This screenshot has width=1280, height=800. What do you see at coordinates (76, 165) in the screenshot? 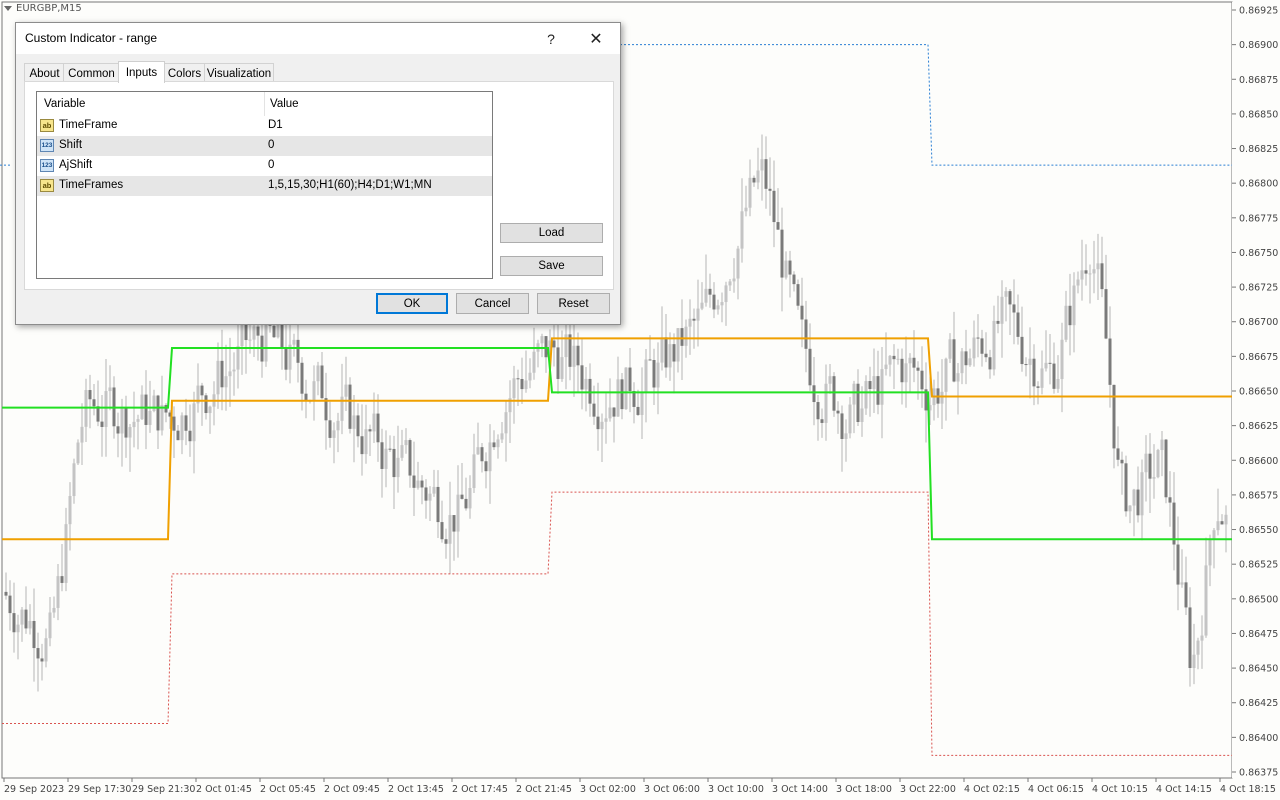
I see `row-variable: AjShift` at bounding box center [76, 165].